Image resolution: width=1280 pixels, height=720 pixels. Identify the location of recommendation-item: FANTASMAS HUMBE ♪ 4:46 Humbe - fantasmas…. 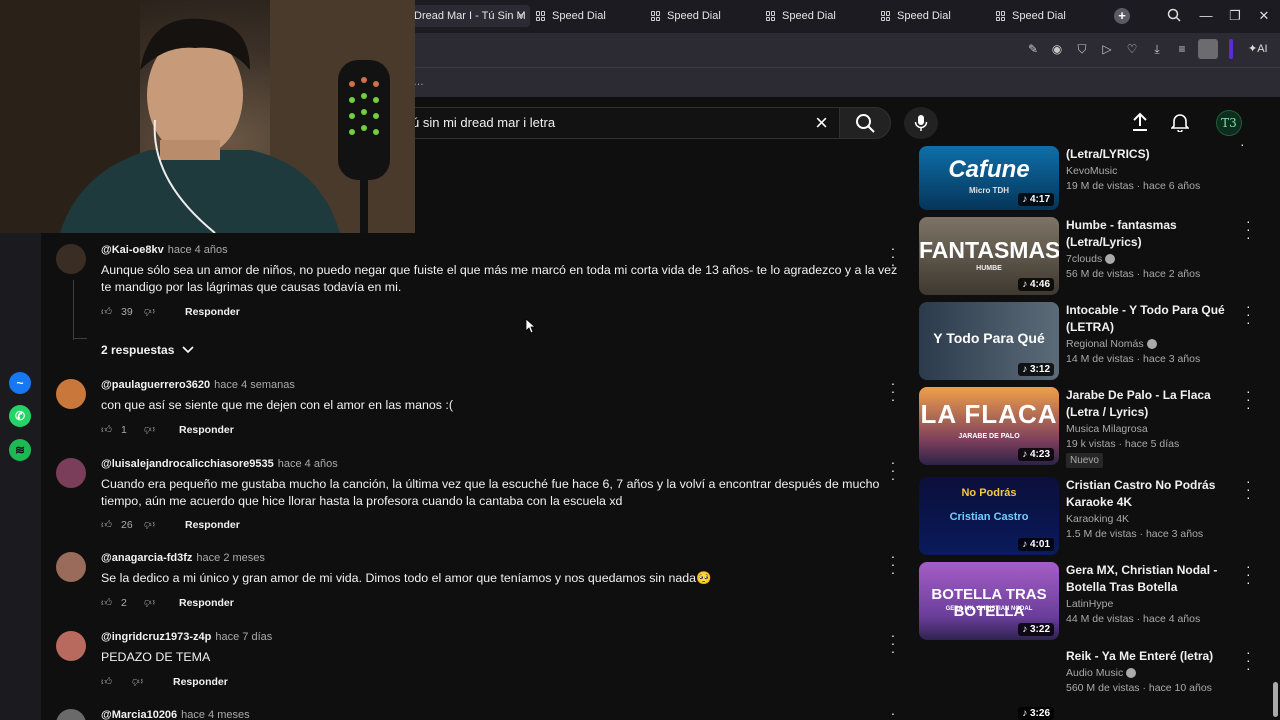
(1094, 254).